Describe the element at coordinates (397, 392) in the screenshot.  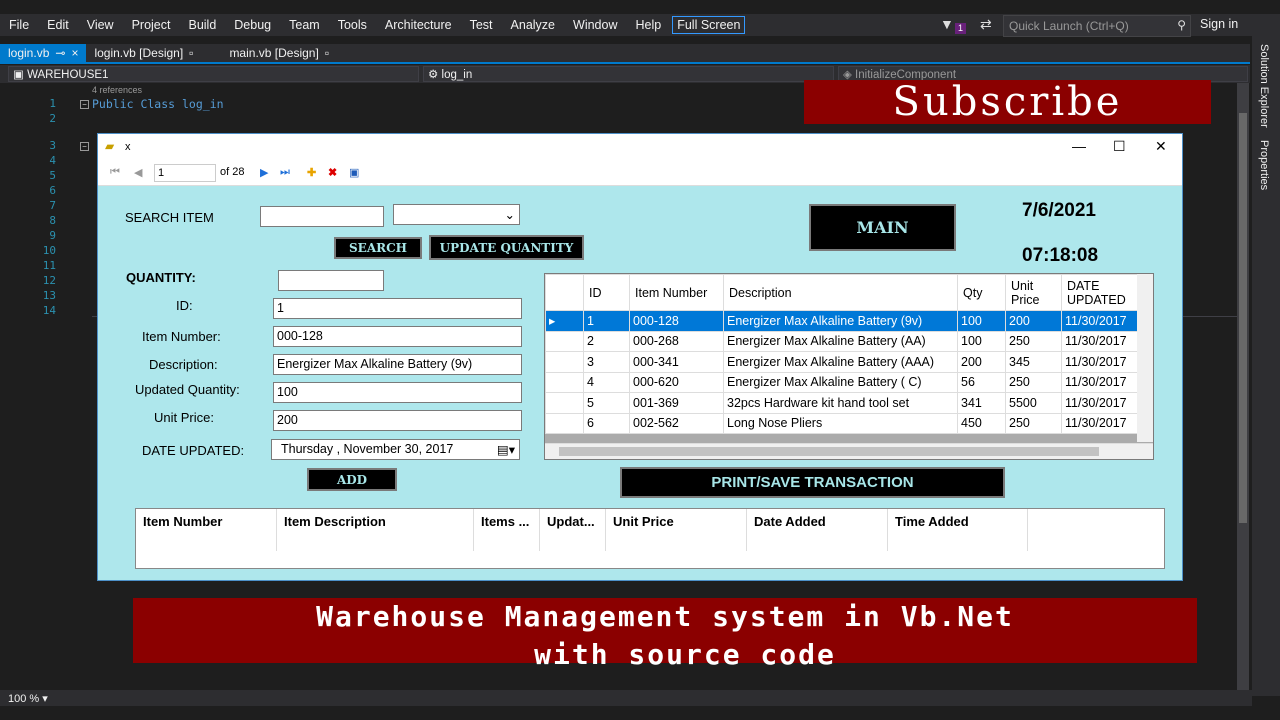
I see `updated-quantity-field: 100` at that location.